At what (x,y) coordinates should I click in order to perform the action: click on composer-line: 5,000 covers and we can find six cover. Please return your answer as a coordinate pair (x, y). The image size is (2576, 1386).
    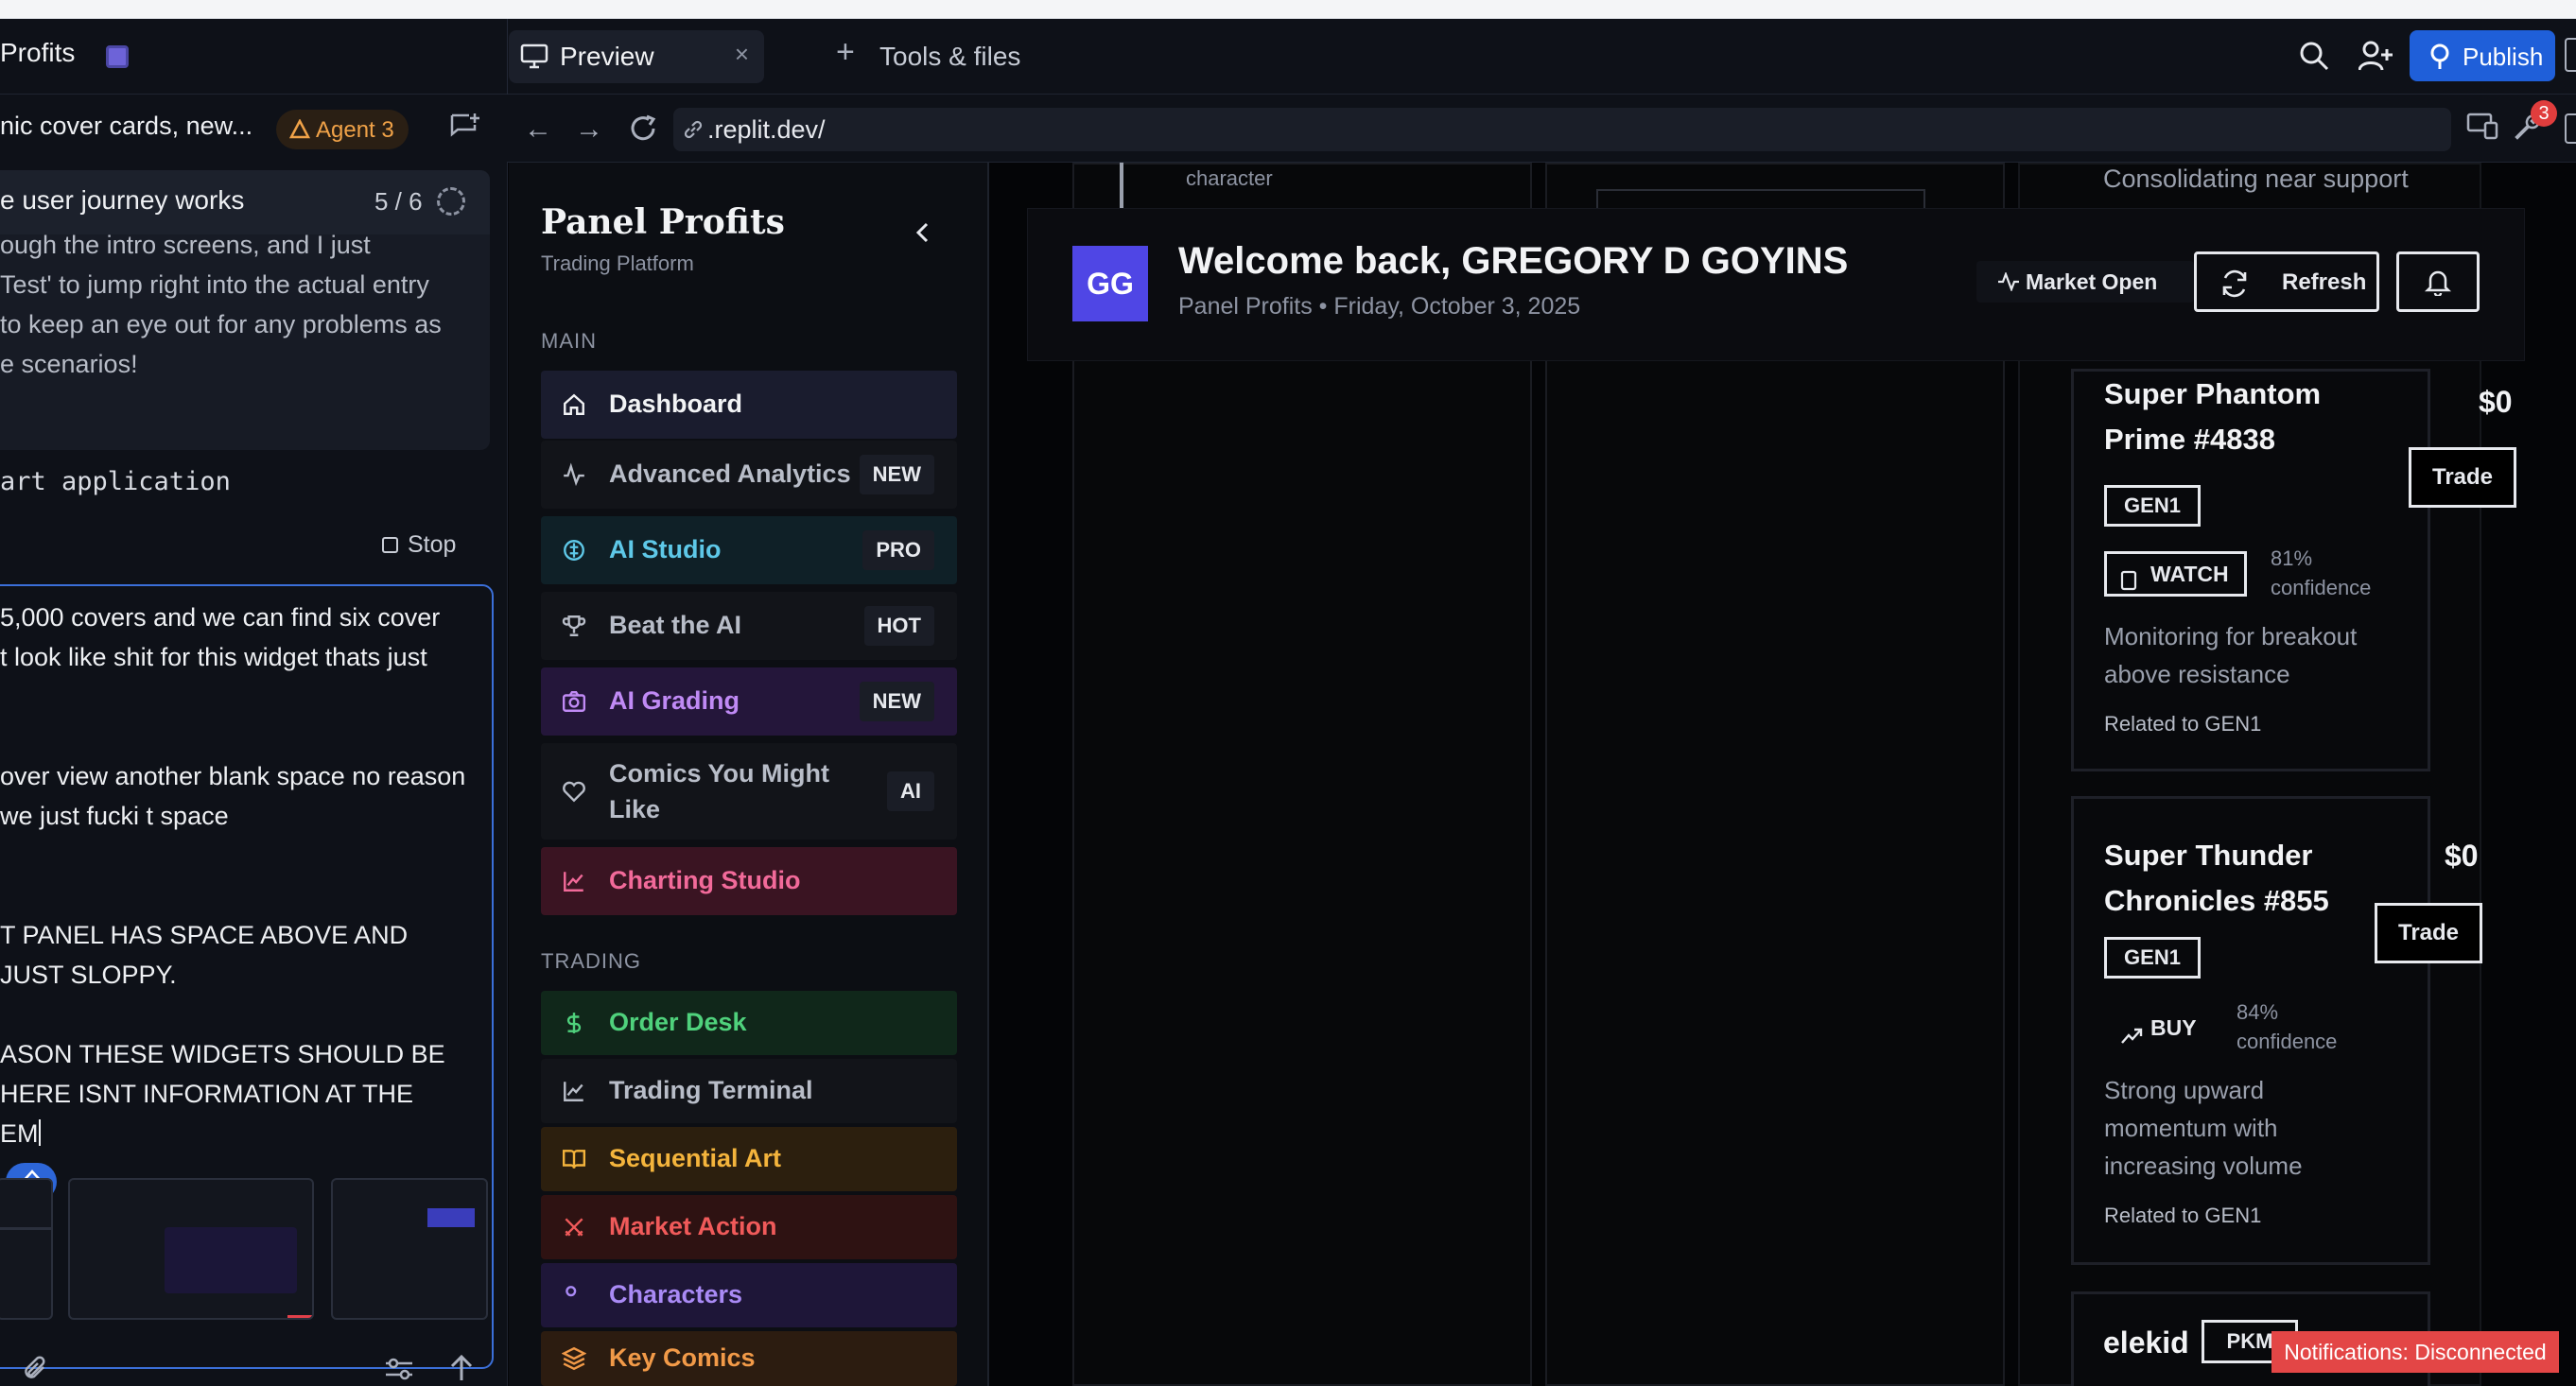
    Looking at the image, I should click on (220, 617).